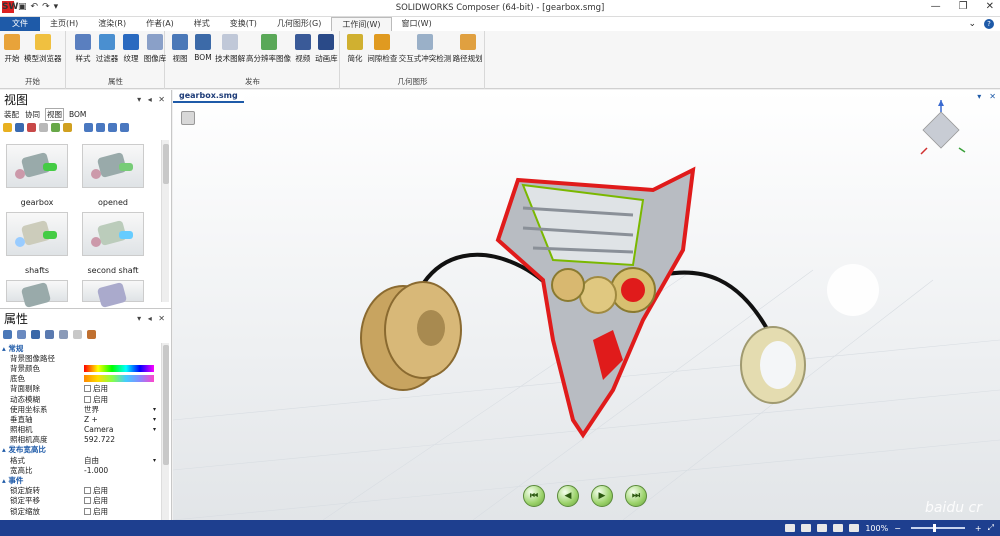 Image resolution: width=1000 pixels, height=536 pixels. Describe the element at coordinates (80, 430) in the screenshot. I see `property-row: 照相机 Camera ▾` at that location.